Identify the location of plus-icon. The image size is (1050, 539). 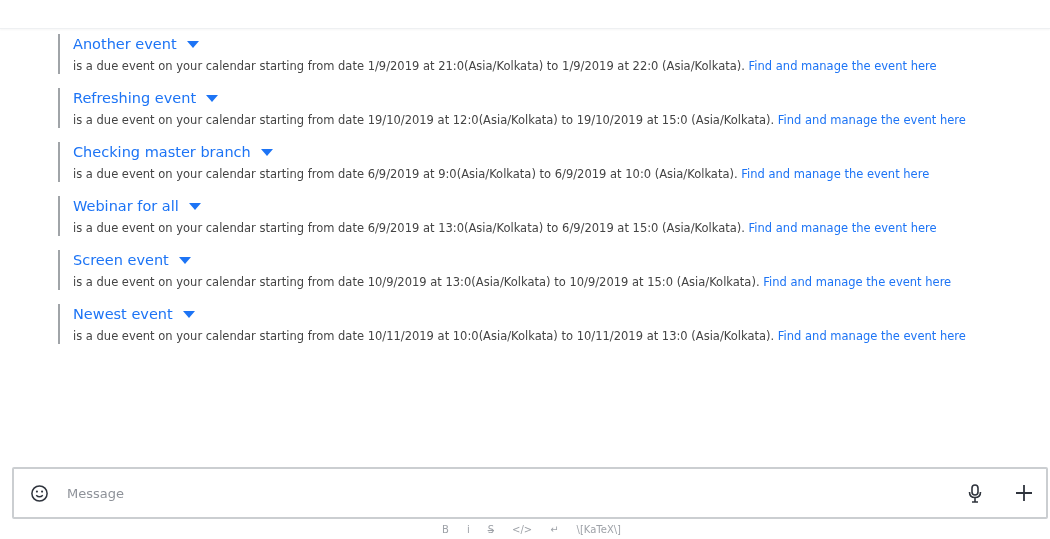
(1024, 493).